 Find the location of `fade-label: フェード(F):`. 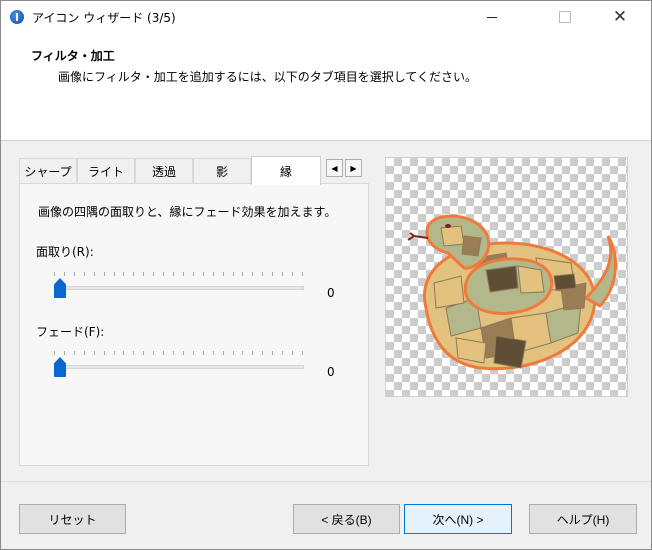

fade-label: フェード(F): is located at coordinates (70, 332).